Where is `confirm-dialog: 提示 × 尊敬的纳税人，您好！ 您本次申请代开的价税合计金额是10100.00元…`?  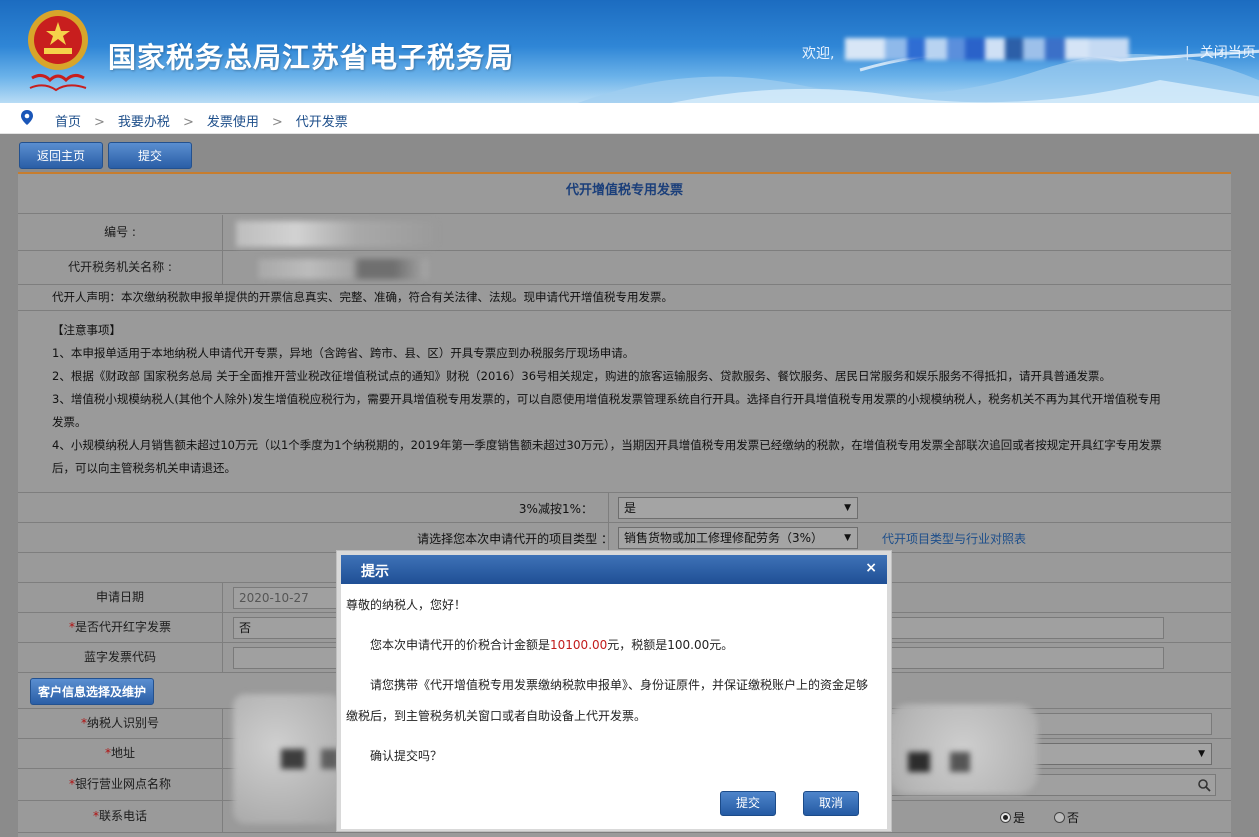
confirm-dialog: 提示 × 尊敬的纳税人，您好！ 您本次申请代开的价税合计金额是10100.00元… is located at coordinates (614, 691).